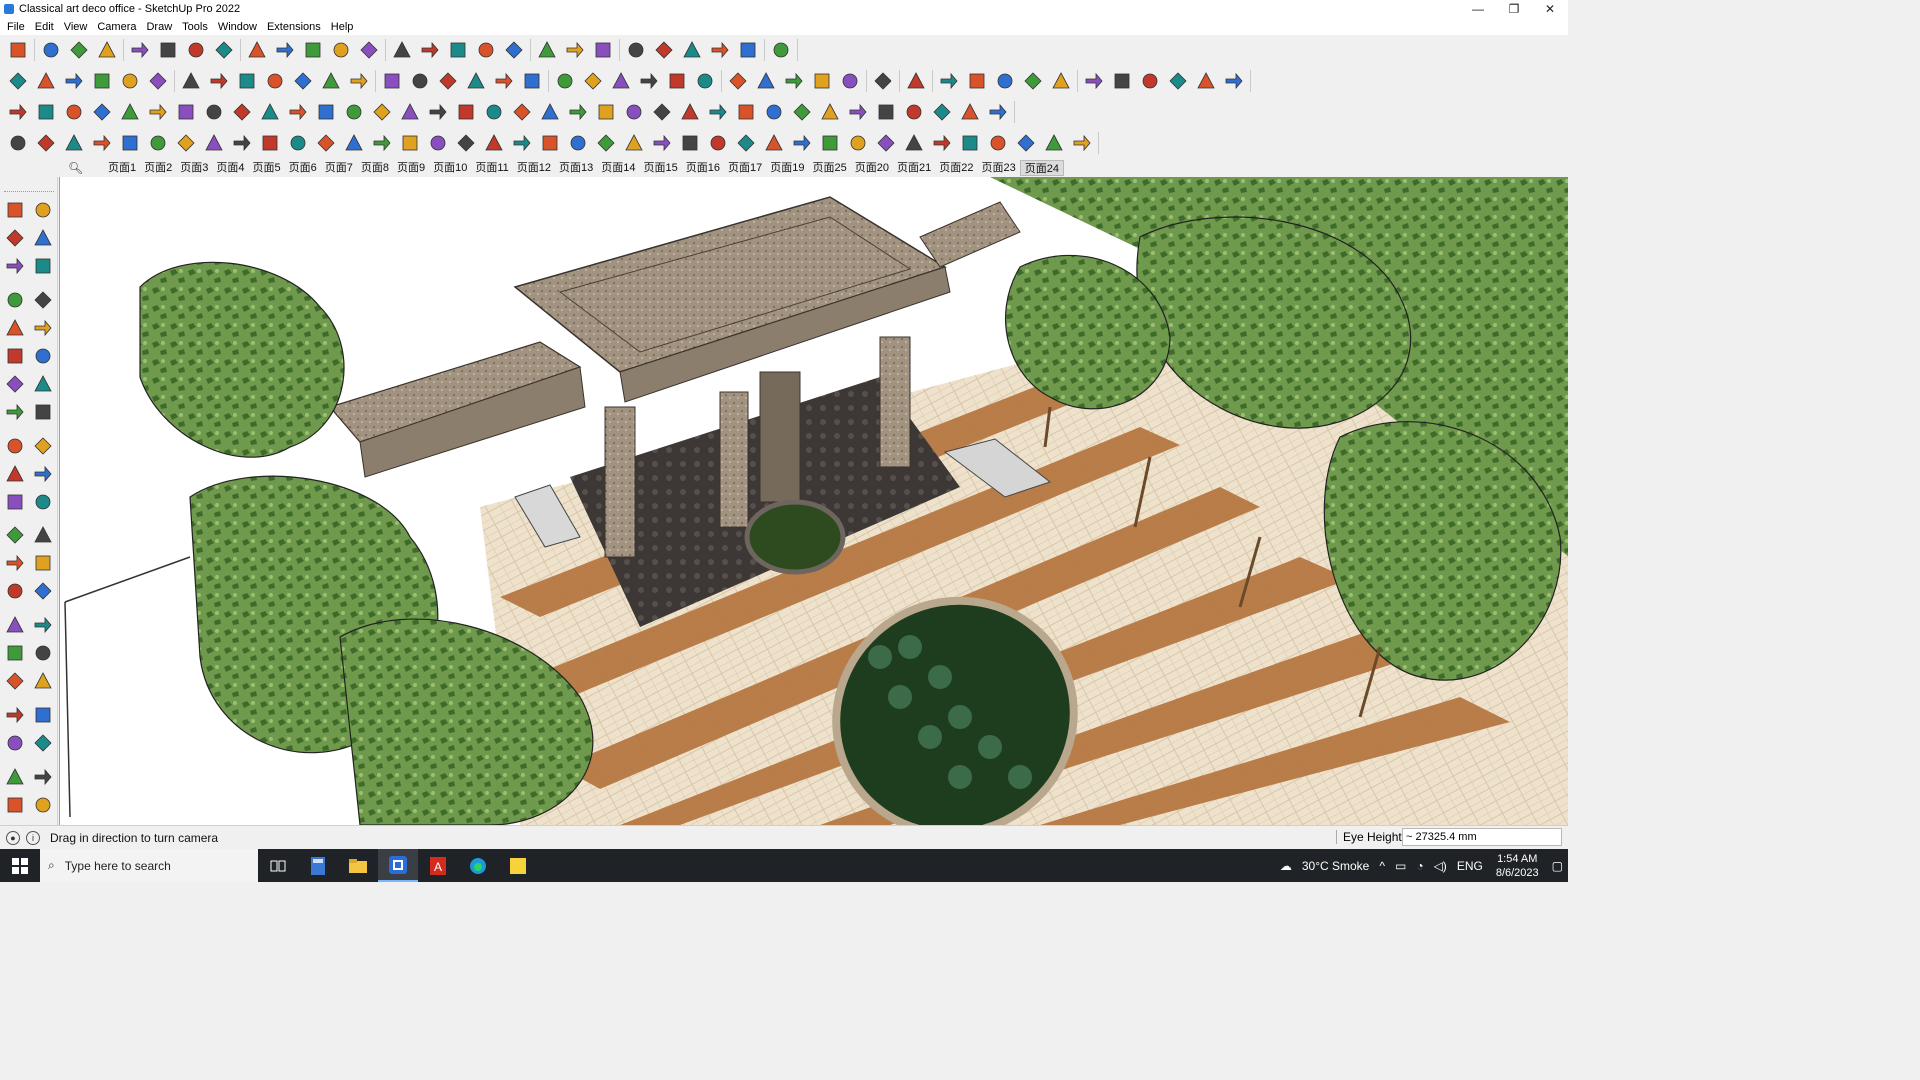 Image resolution: width=1920 pixels, height=1080 pixels. What do you see at coordinates (43, 356) in the screenshot?
I see `polygon-tool-icon` at bounding box center [43, 356].